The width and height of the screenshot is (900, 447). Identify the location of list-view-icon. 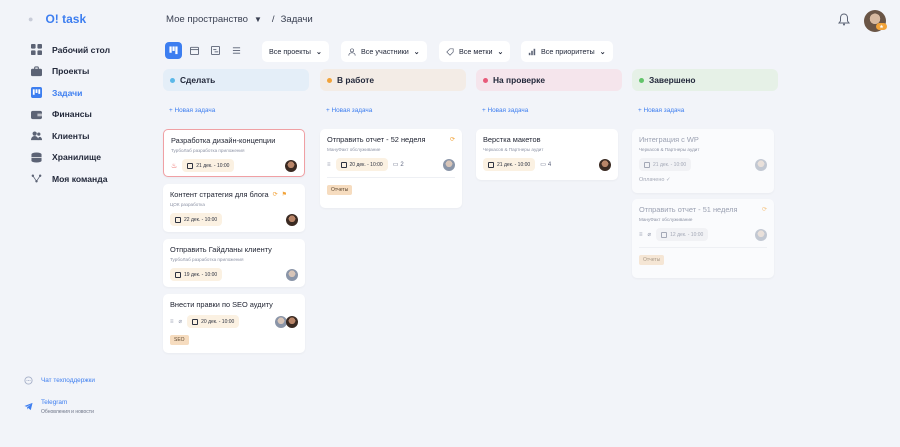
(236, 50).